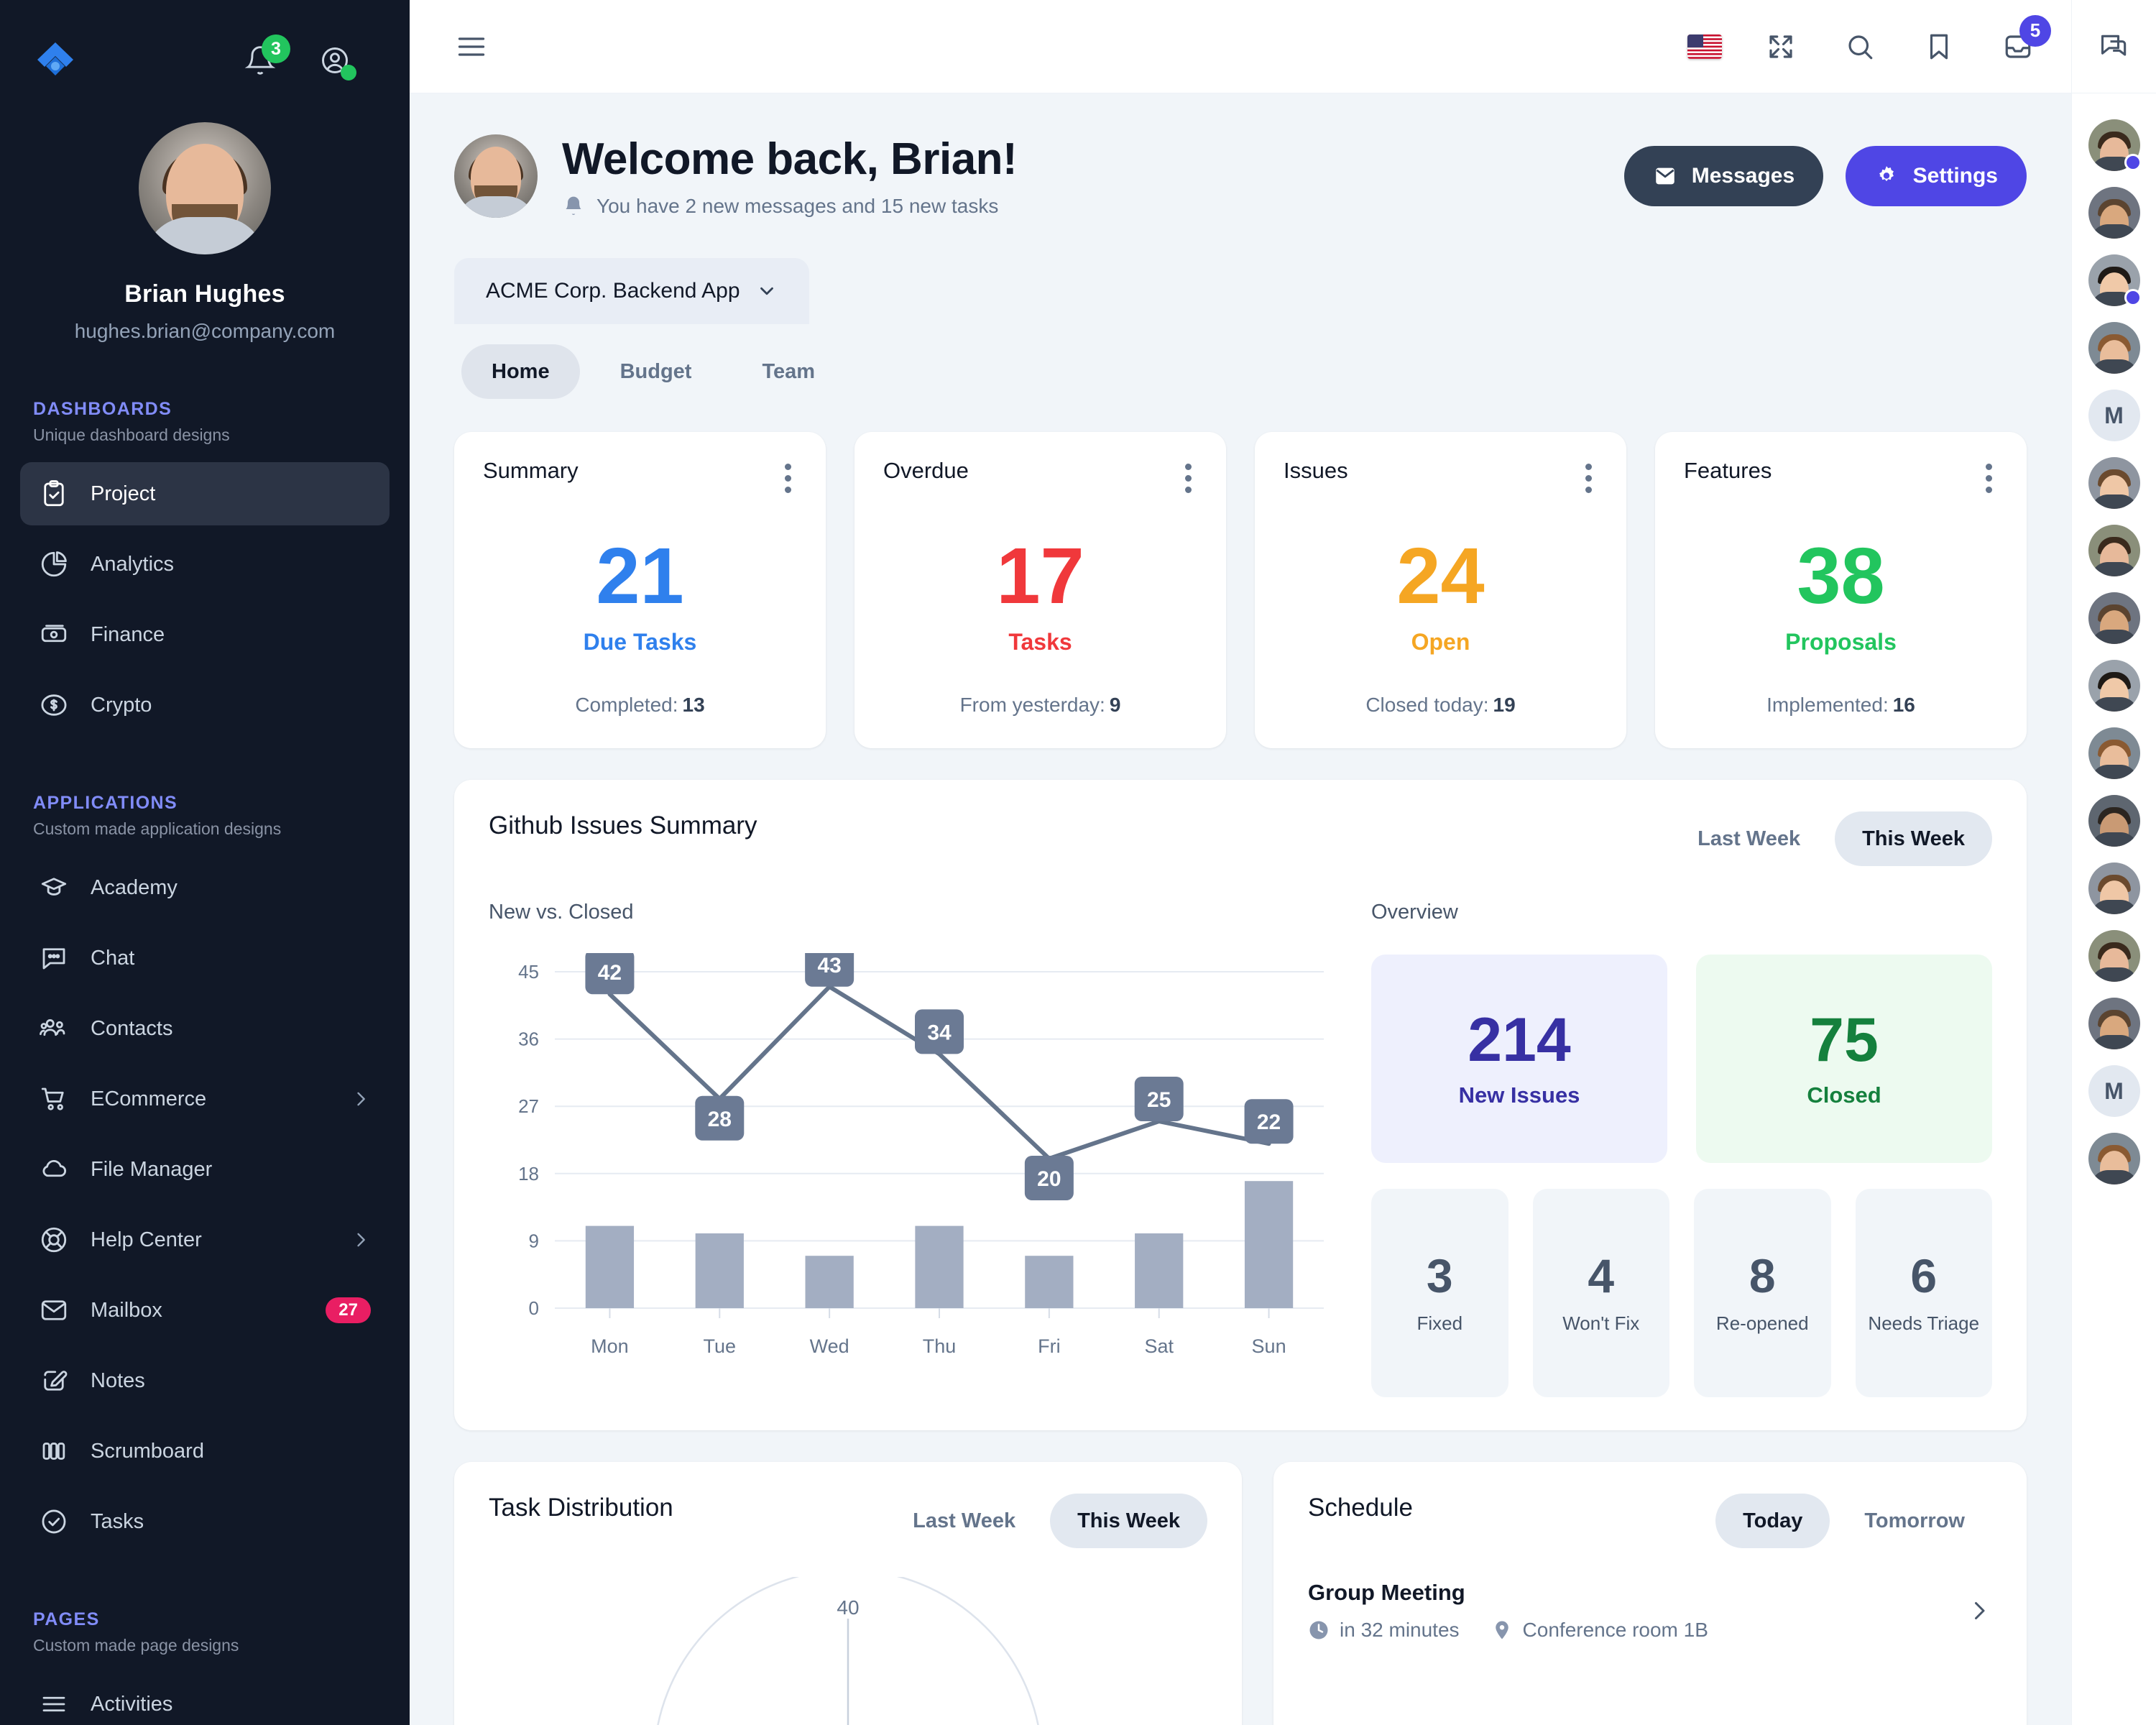 Image resolution: width=2156 pixels, height=1725 pixels. I want to click on sidebar-item-project: Project, so click(205, 493).